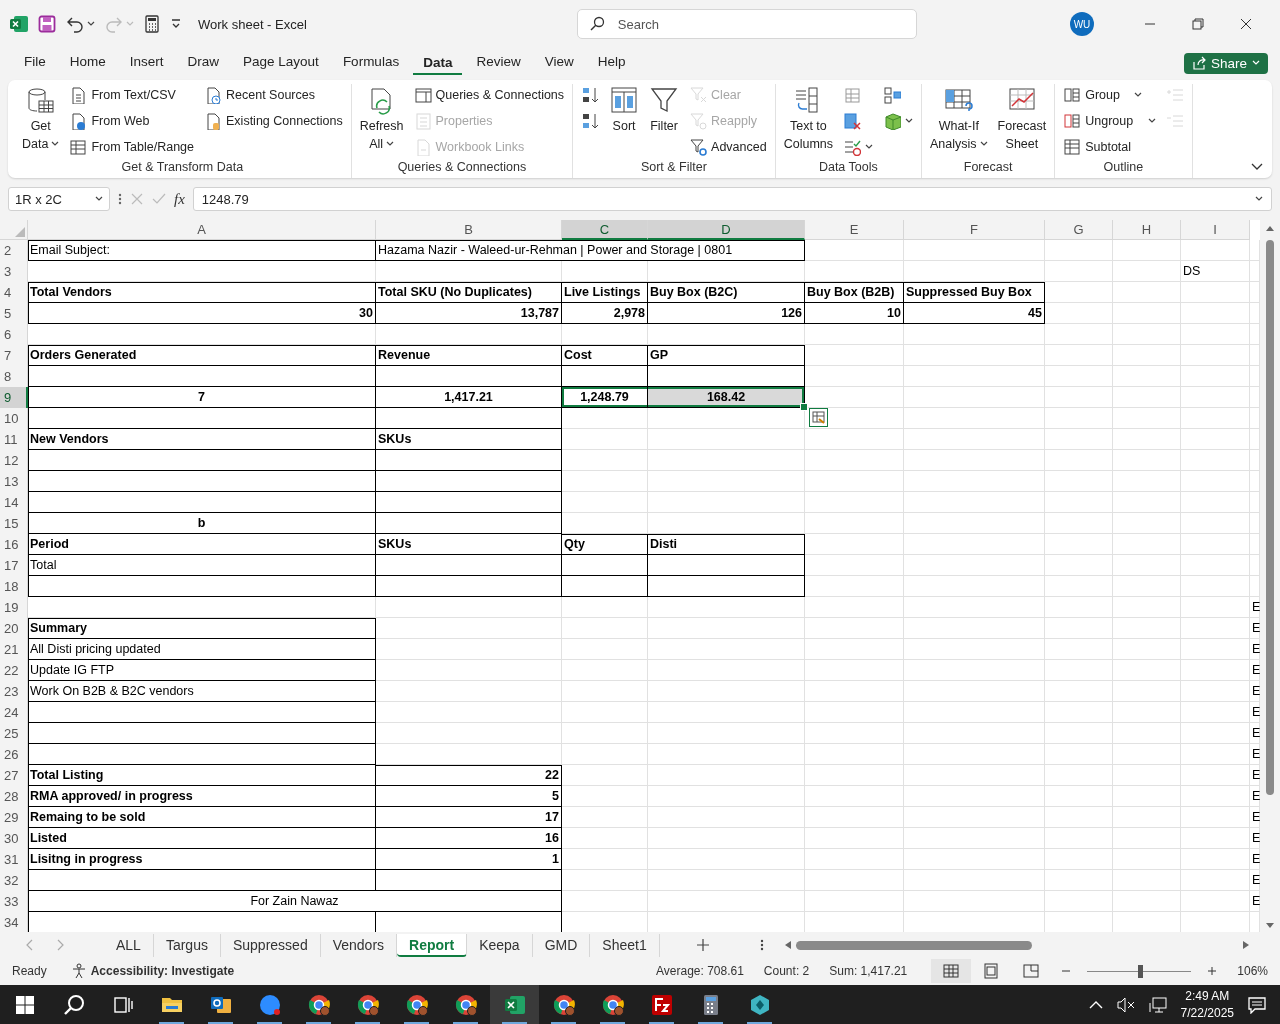 The image size is (1280, 1024). Describe the element at coordinates (14, 545) in the screenshot. I see `row-header: 16` at that location.